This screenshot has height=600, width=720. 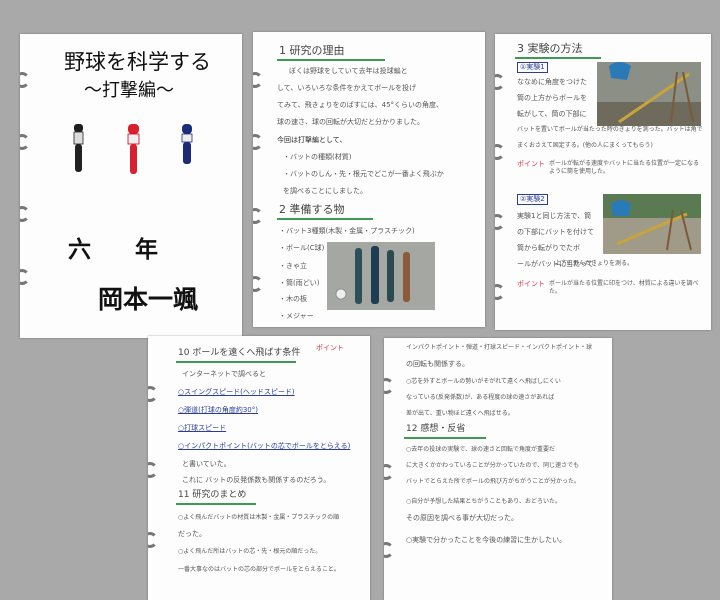 I want to click on material-item: ・きゃ立, so click(x=293, y=266).